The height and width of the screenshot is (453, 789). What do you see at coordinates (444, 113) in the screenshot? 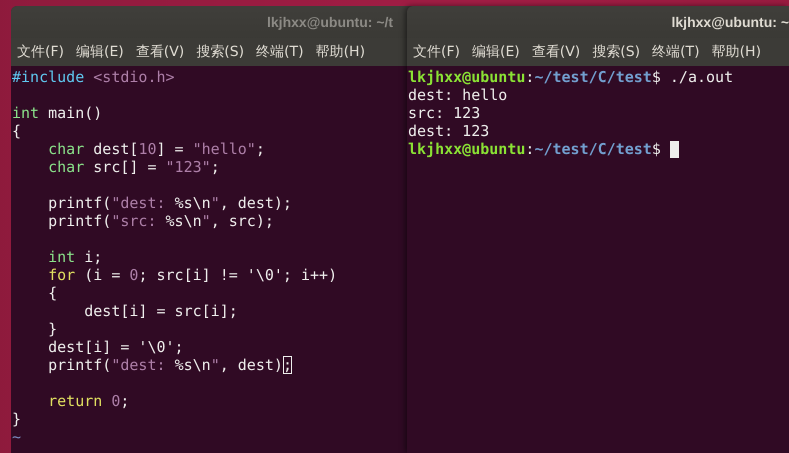
I see `code-line: src: 123` at bounding box center [444, 113].